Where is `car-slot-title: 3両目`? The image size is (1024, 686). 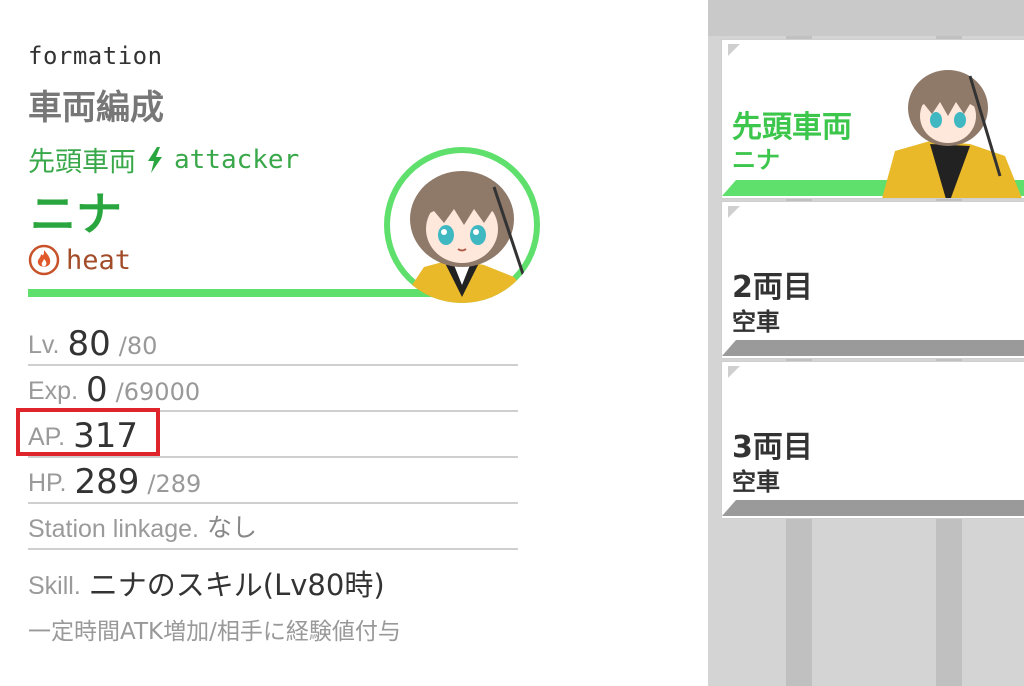 car-slot-title: 3両目 is located at coordinates (772, 447).